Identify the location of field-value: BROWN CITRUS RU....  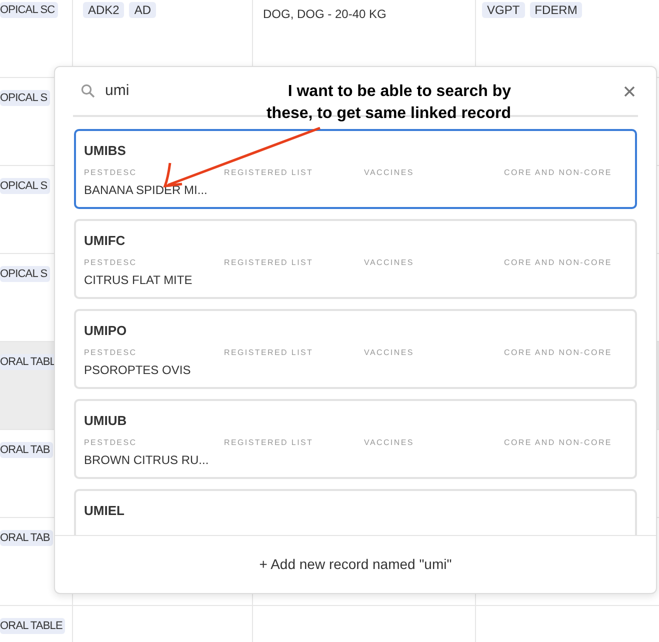
(147, 460).